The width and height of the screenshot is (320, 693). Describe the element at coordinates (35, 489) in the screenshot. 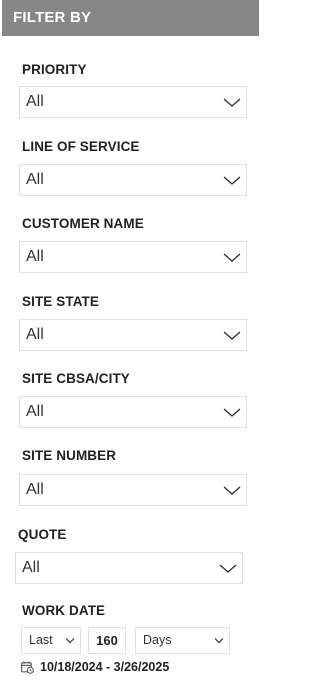

I see `site-number-value: All` at that location.